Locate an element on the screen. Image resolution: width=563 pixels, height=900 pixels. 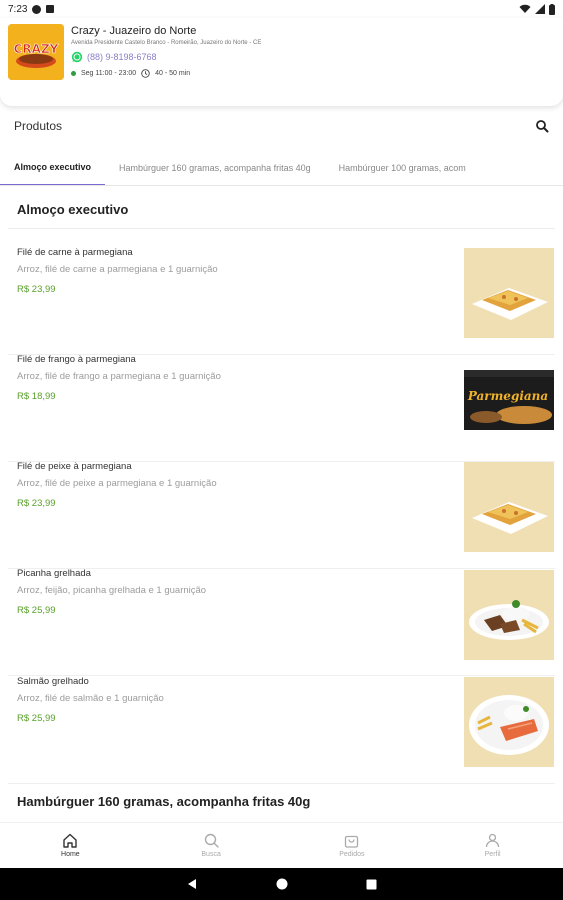
store-hours: Seg 11:00 - 23:00 is located at coordinates (109, 73).